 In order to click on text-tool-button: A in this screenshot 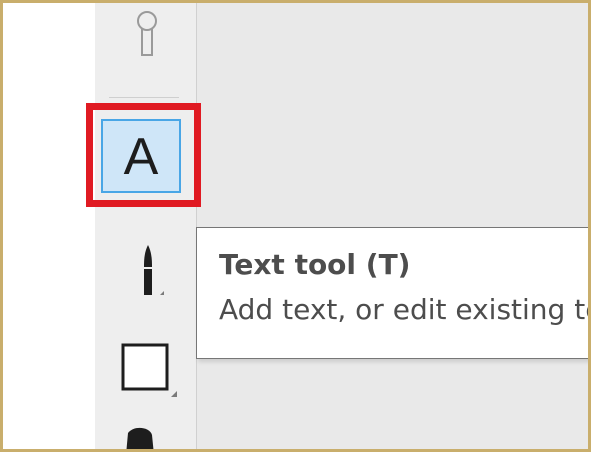, I will do `click(141, 156)`.